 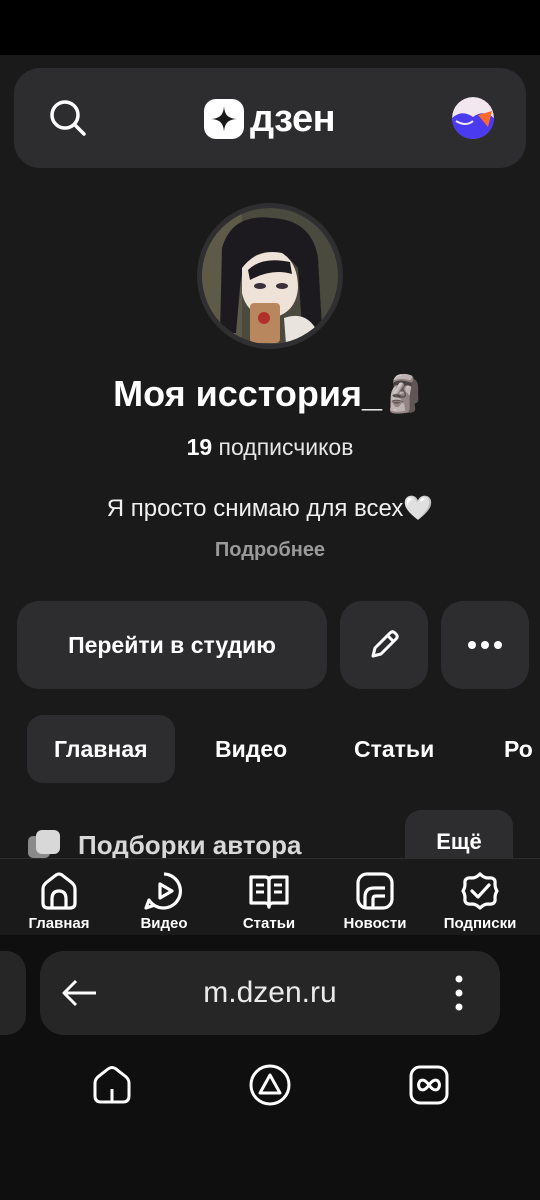 I want to click on top-header: дзен, so click(x=270, y=118).